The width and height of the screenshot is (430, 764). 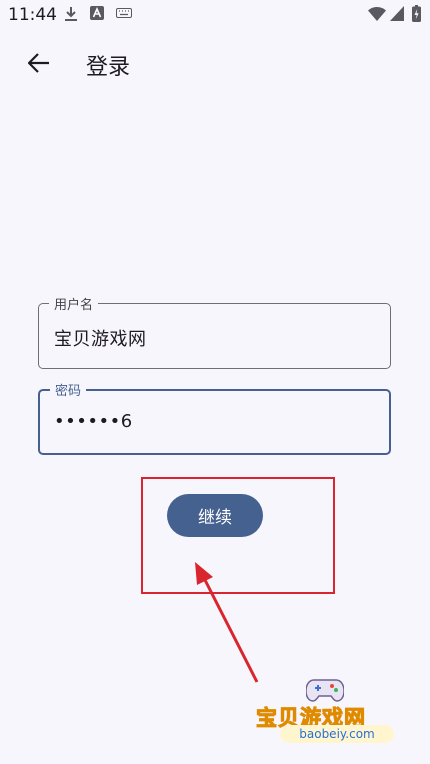 What do you see at coordinates (214, 417) in the screenshot?
I see `password-field: 密码 ••••••6` at bounding box center [214, 417].